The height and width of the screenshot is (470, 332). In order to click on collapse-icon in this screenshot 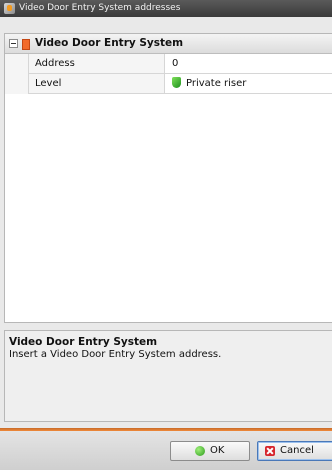, I will do `click(13, 43)`.